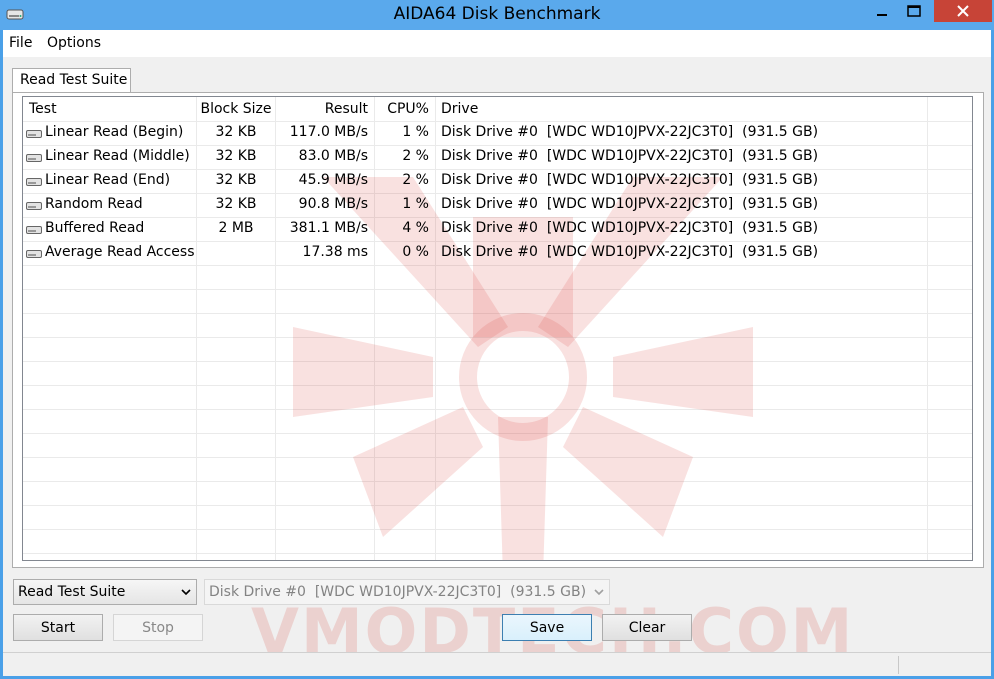 The width and height of the screenshot is (994, 679). What do you see at coordinates (415, 252) in the screenshot?
I see `cell-cpu: 0 %` at bounding box center [415, 252].